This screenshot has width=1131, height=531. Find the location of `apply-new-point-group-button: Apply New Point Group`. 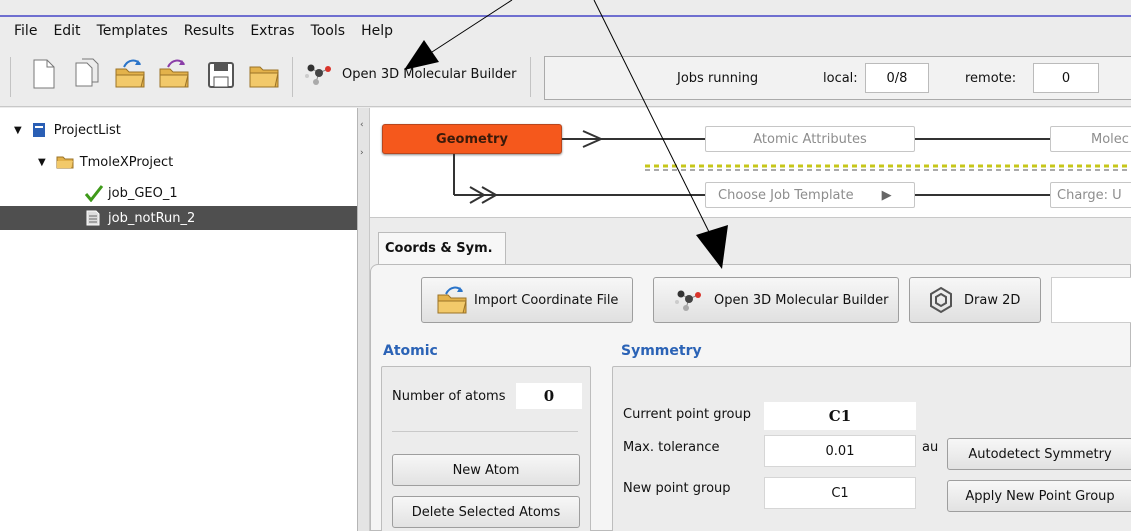

apply-new-point-group-button: Apply New Point Group is located at coordinates (1039, 496).